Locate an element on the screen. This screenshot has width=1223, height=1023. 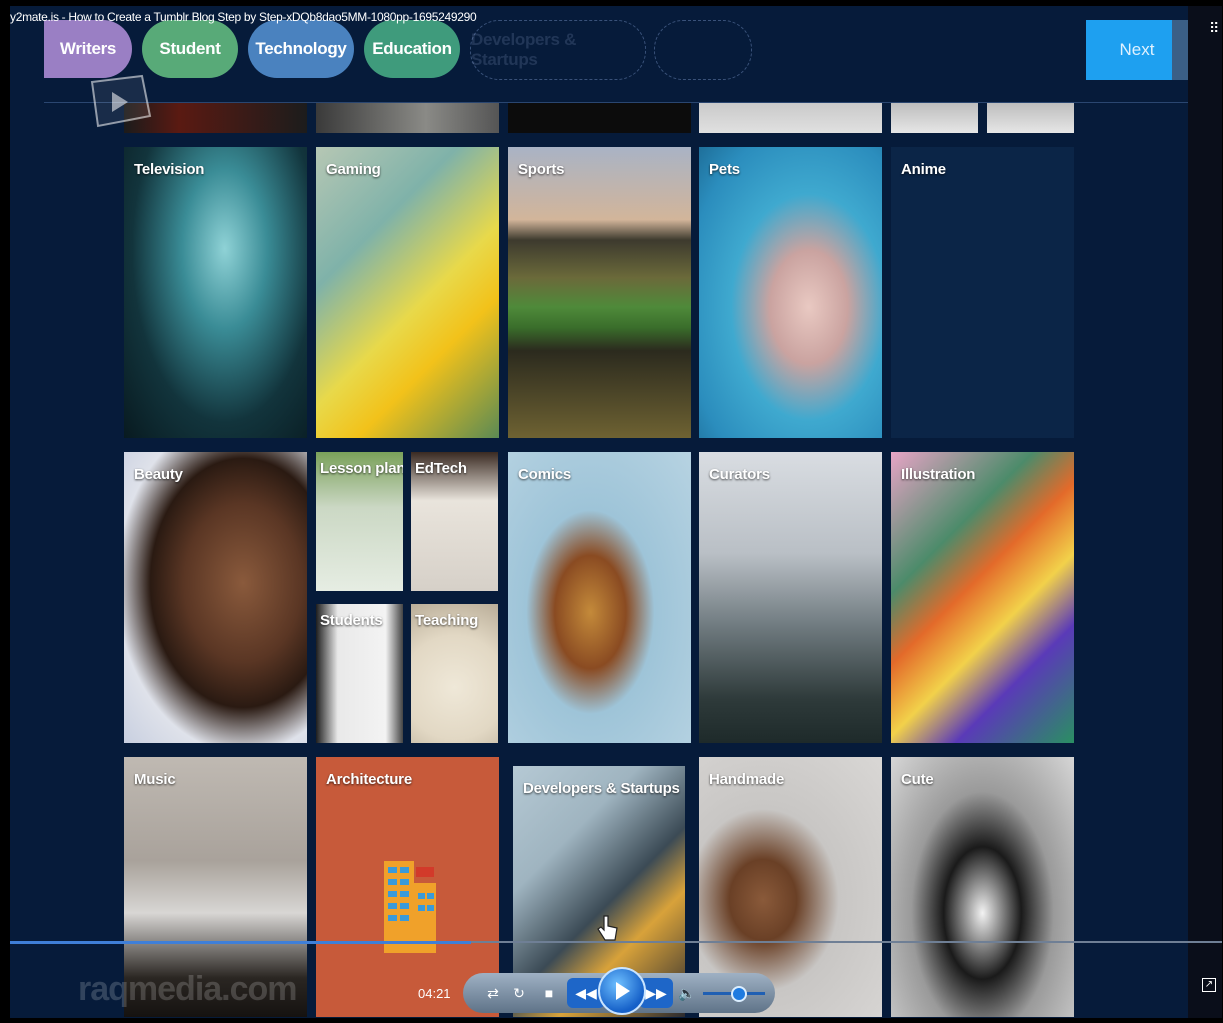
tile-label: Lesson plan is located at coordinates (361, 468).